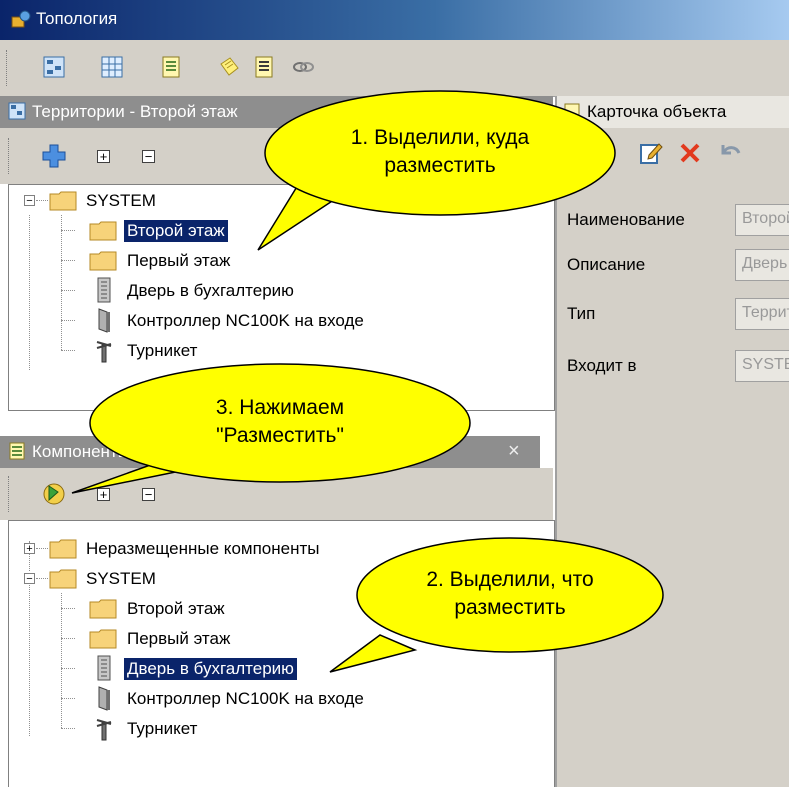  Describe the element at coordinates (280, 421) in the screenshot. I see `callout-3-text: 3. Нажимаем "Разместить"` at that location.